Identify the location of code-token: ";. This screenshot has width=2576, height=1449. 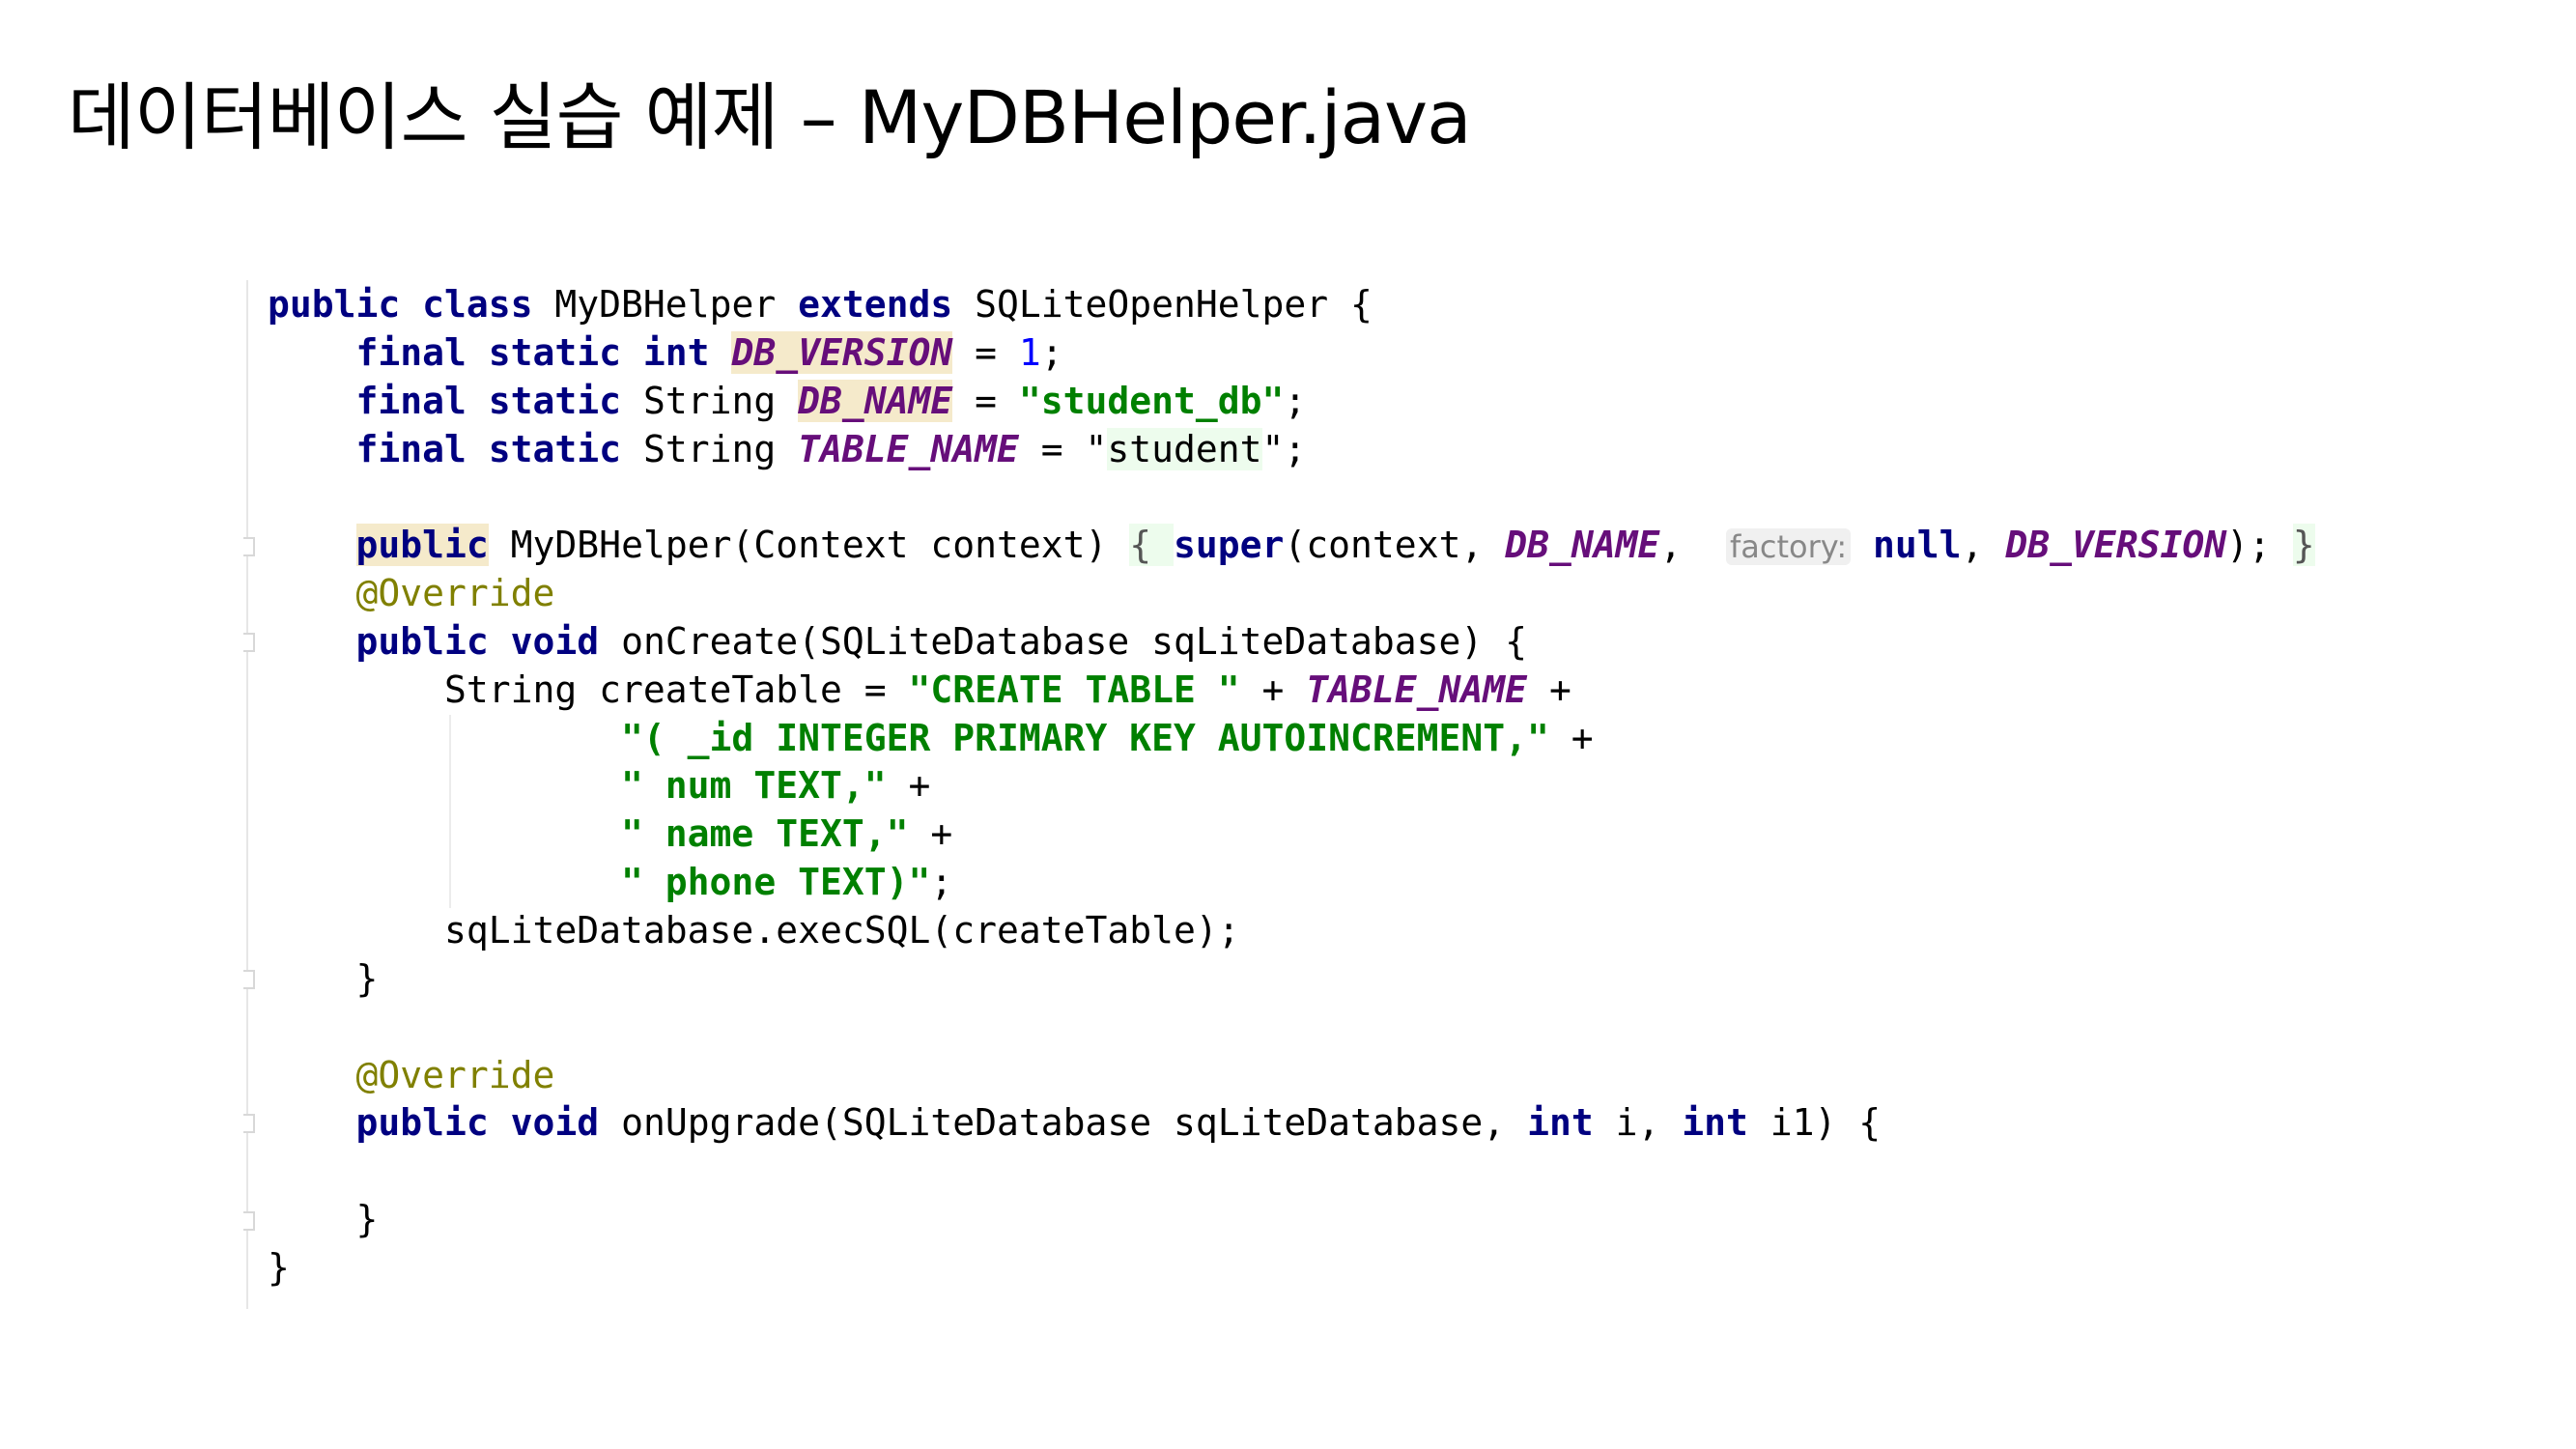
(1284, 448).